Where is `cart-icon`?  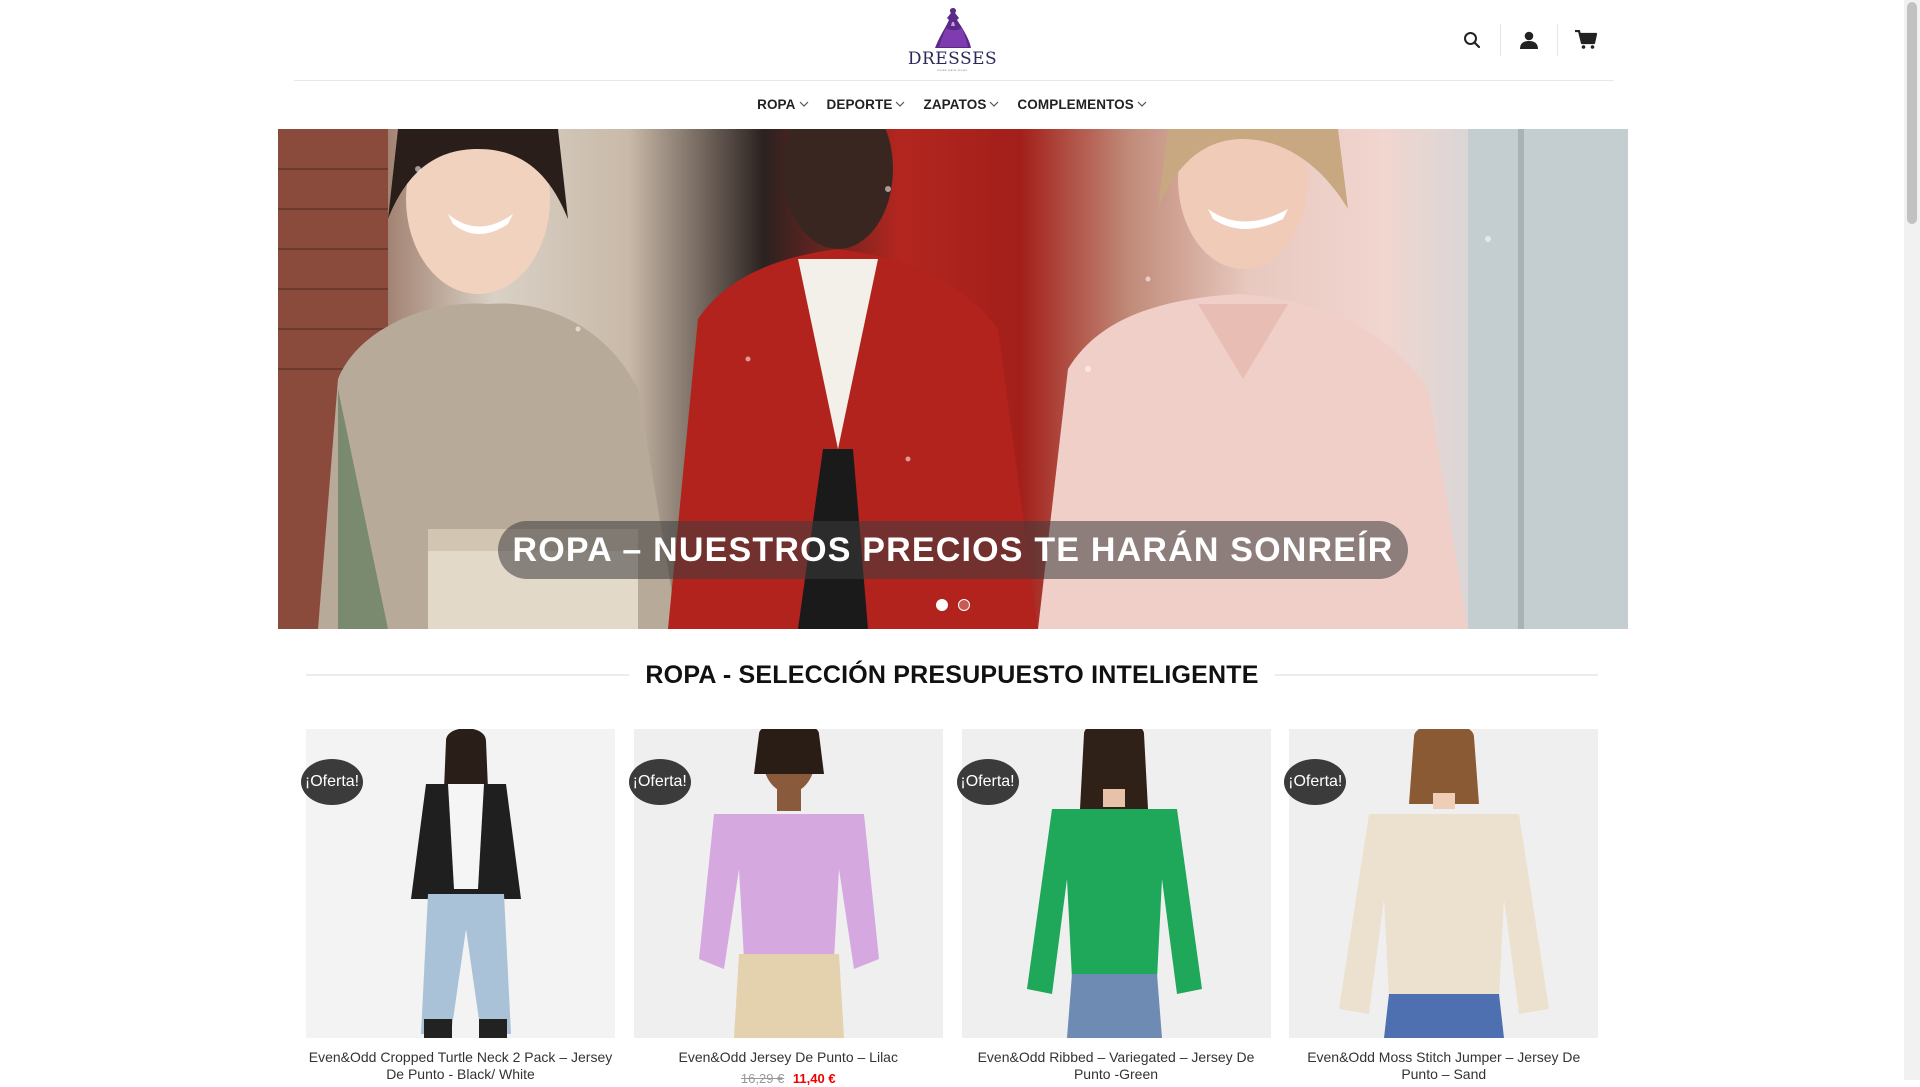
cart-icon is located at coordinates (1586, 39).